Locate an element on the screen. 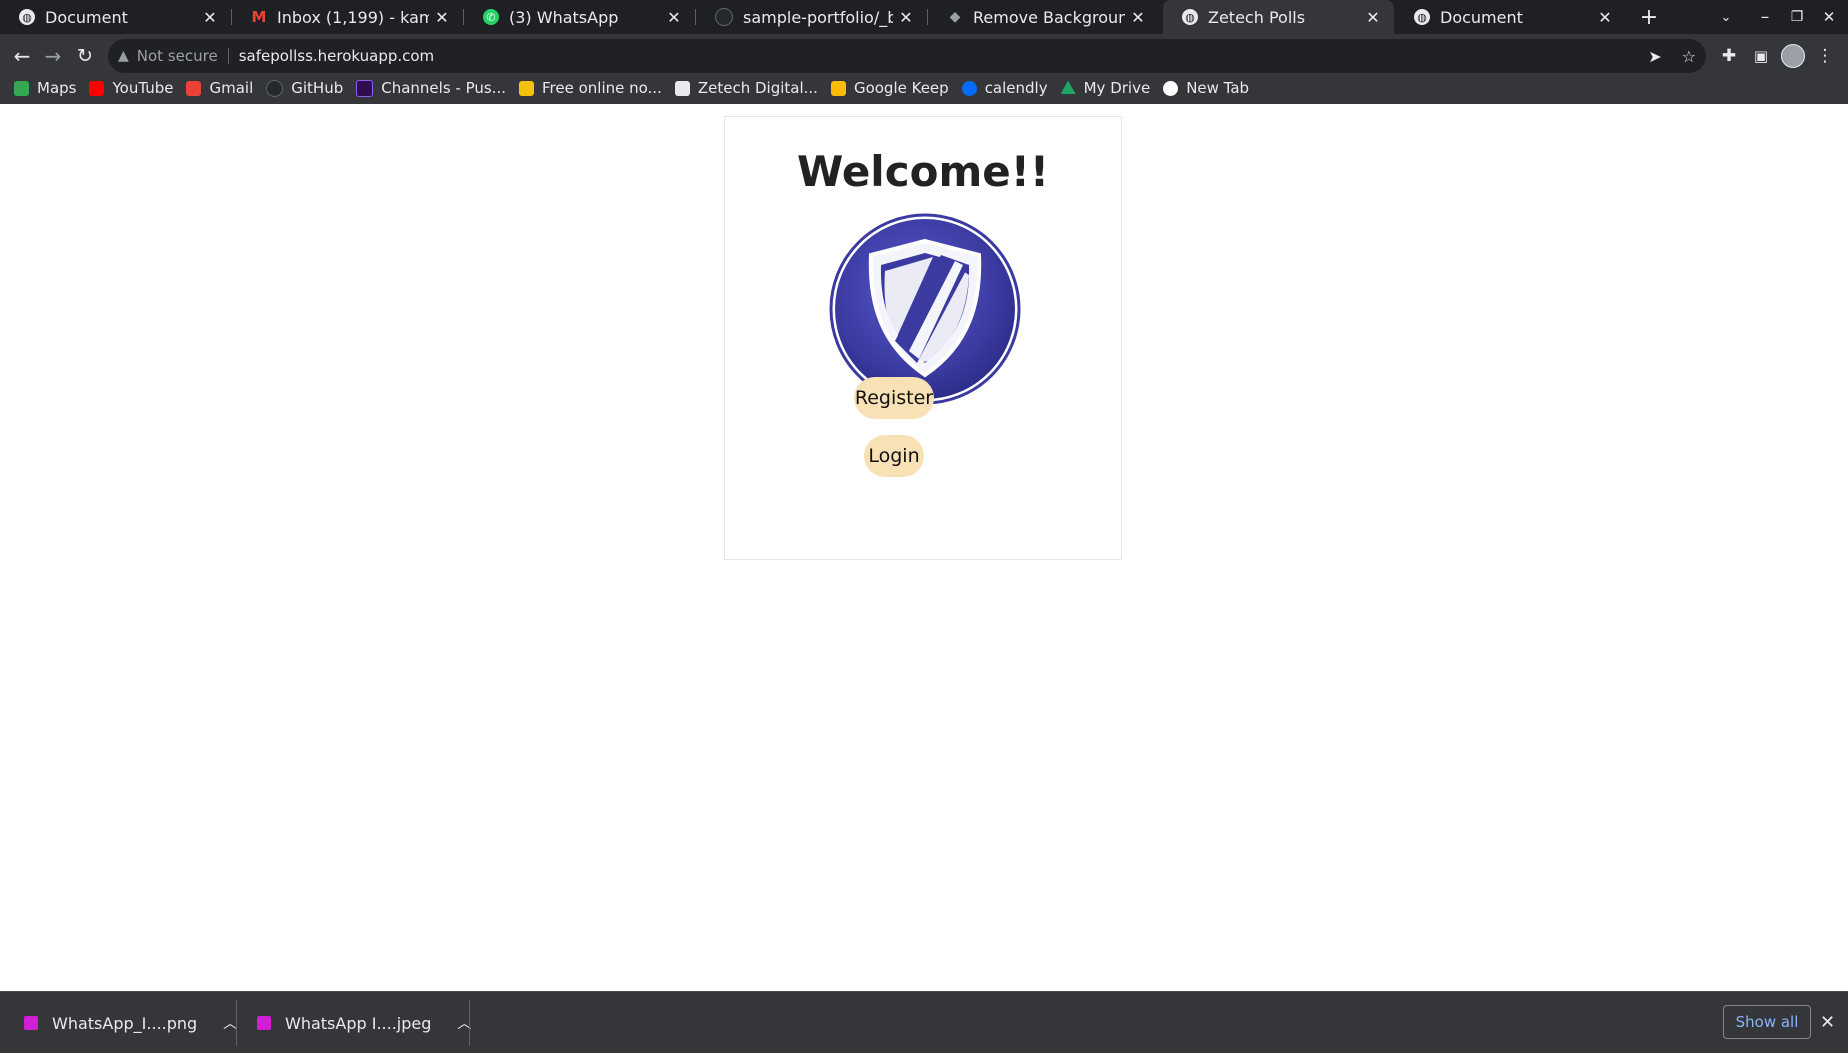 The width and height of the screenshot is (1848, 1054). extensions-icon: ✚ is located at coordinates (1729, 56).